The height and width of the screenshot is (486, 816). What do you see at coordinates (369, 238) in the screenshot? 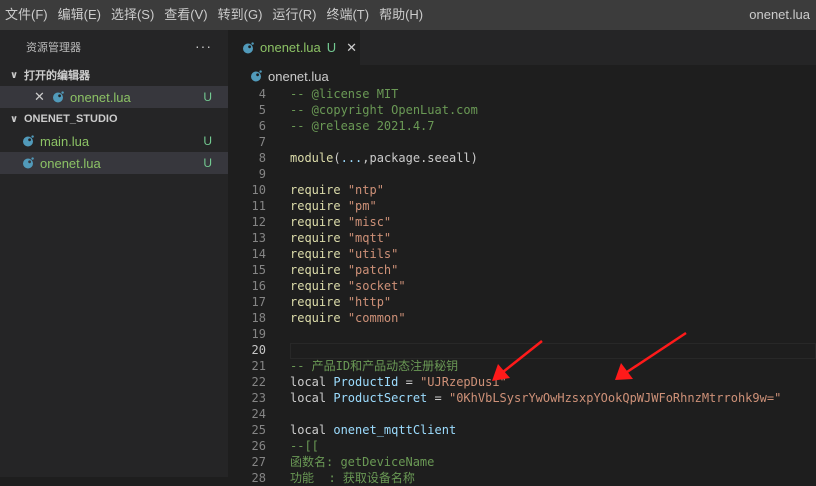
I see `code-token: "mqtt"` at bounding box center [369, 238].